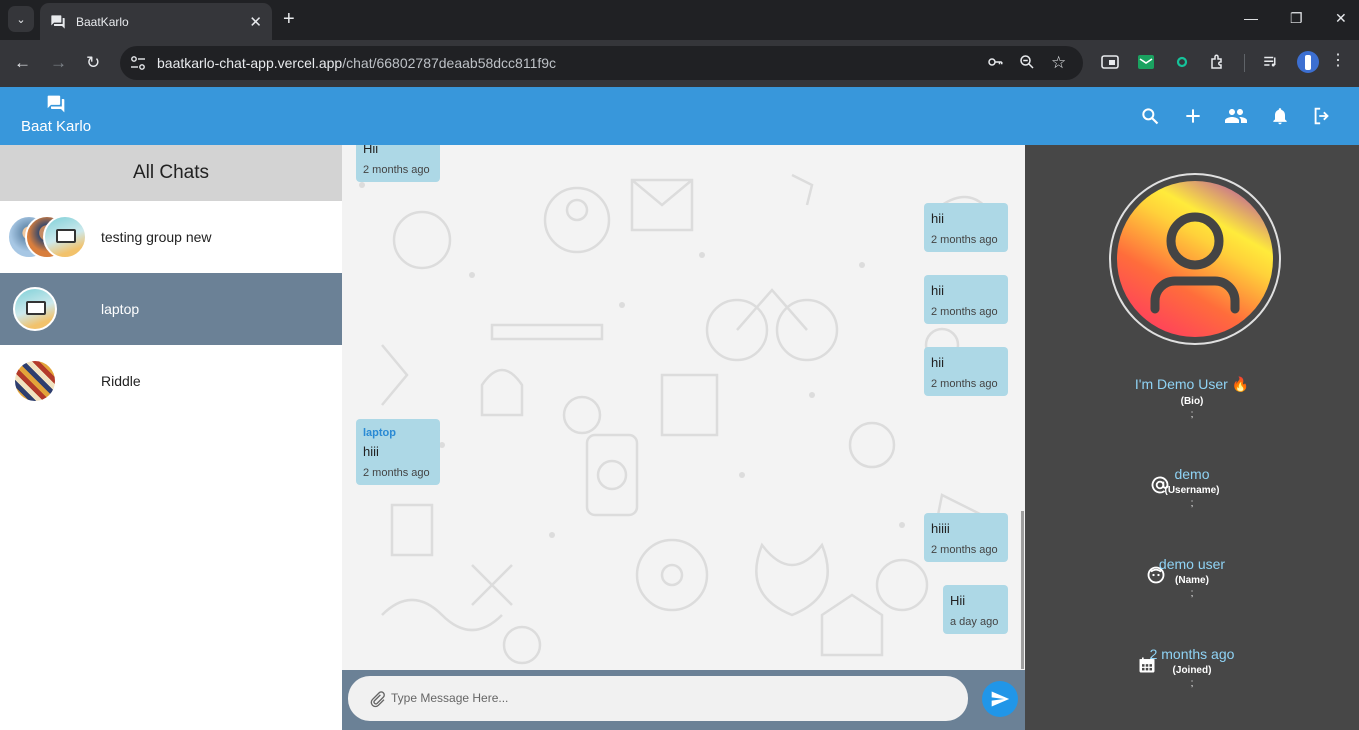  I want to click on message-bubble-sent: Hii a day ago, so click(975, 609).